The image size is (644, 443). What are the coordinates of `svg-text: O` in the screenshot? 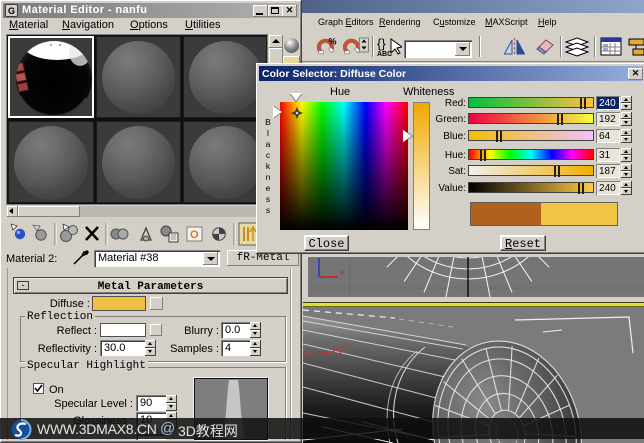 It's located at (194, 235).